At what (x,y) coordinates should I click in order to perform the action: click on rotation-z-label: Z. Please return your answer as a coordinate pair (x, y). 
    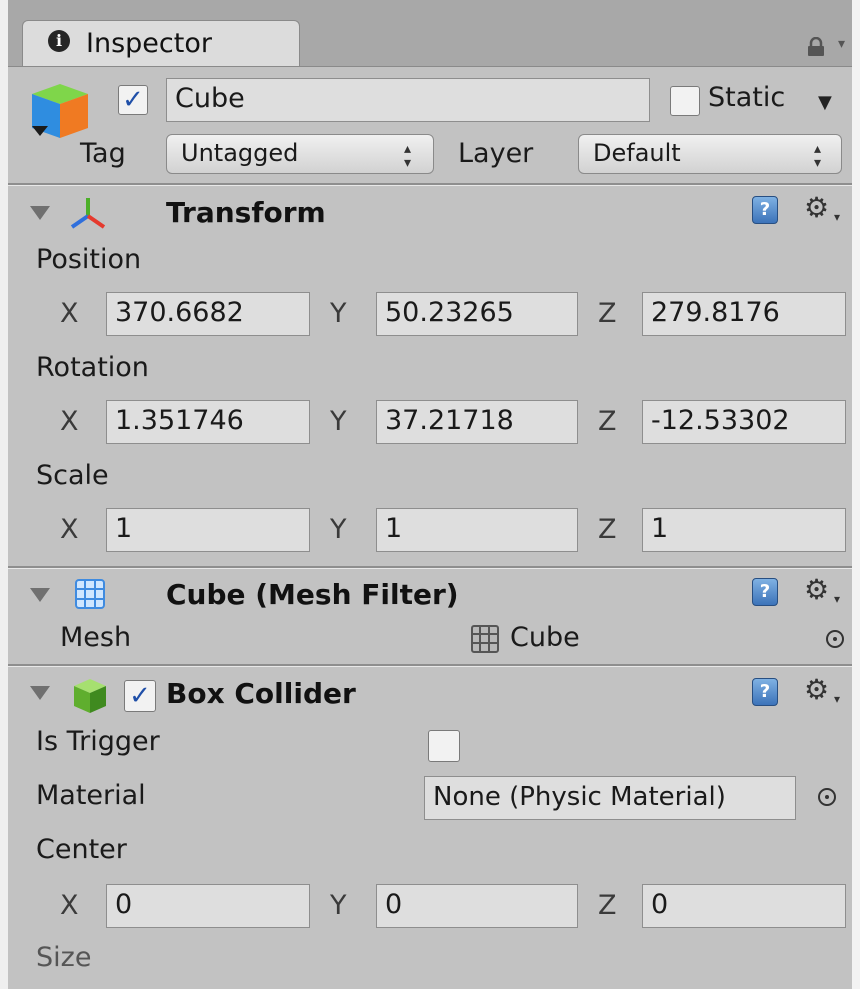
    Looking at the image, I should click on (607, 421).